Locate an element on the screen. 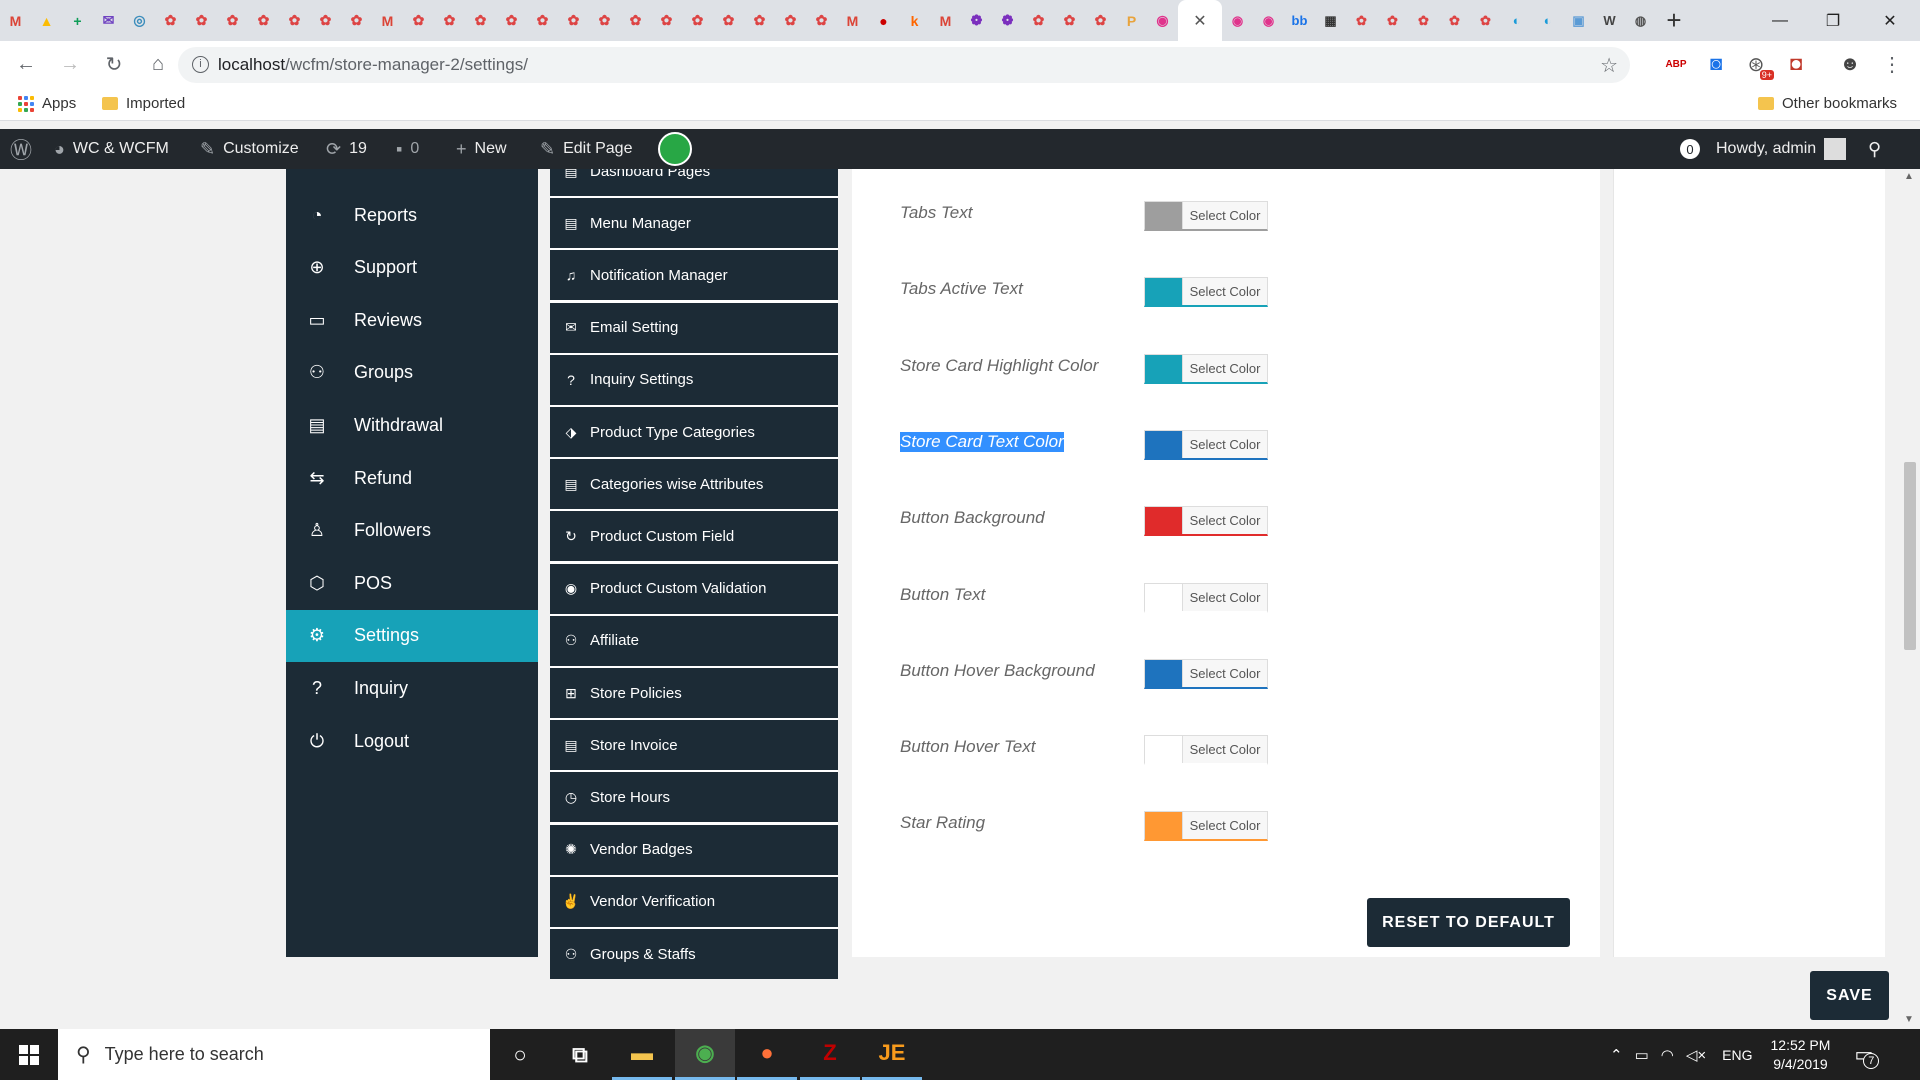 Image resolution: width=1920 pixels, height=1080 pixels. pocket-icon: ◘ is located at coordinates (1796, 64).